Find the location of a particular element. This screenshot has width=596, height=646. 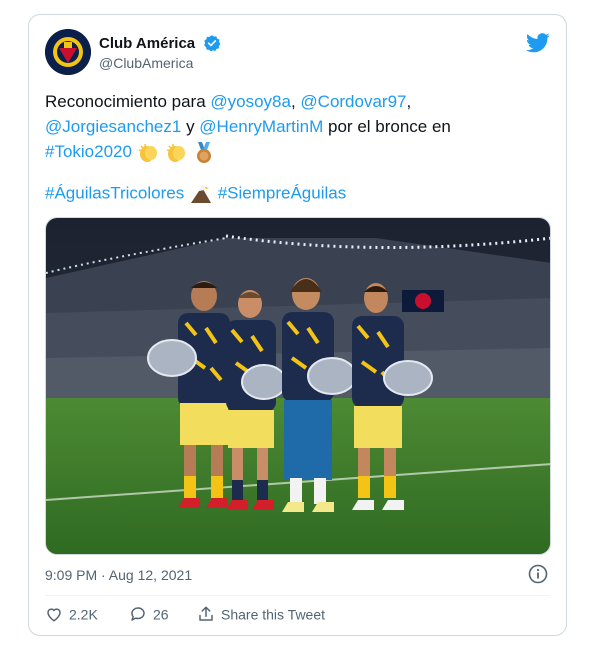

like-button: 2.2K is located at coordinates (71, 614).